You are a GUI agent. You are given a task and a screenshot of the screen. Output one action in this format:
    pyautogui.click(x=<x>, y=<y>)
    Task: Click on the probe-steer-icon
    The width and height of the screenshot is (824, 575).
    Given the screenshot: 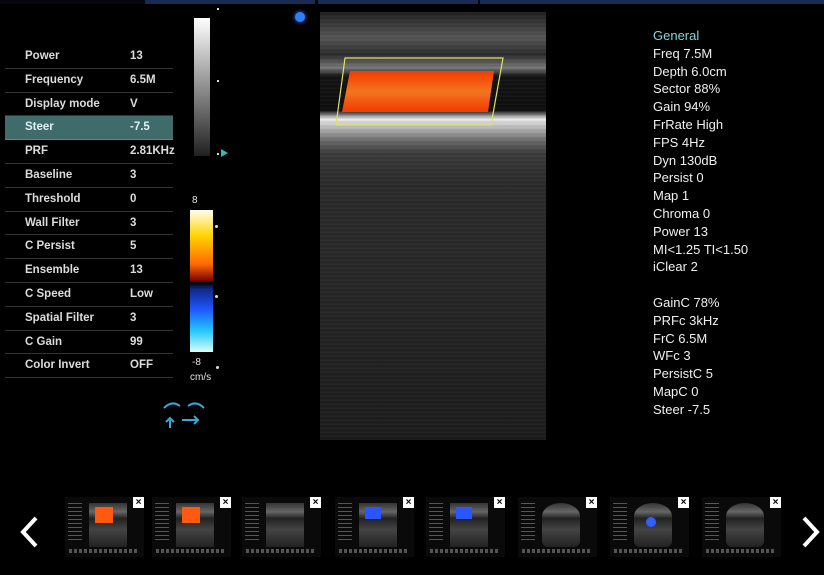 What is the action you would take?
    pyautogui.click(x=184, y=415)
    